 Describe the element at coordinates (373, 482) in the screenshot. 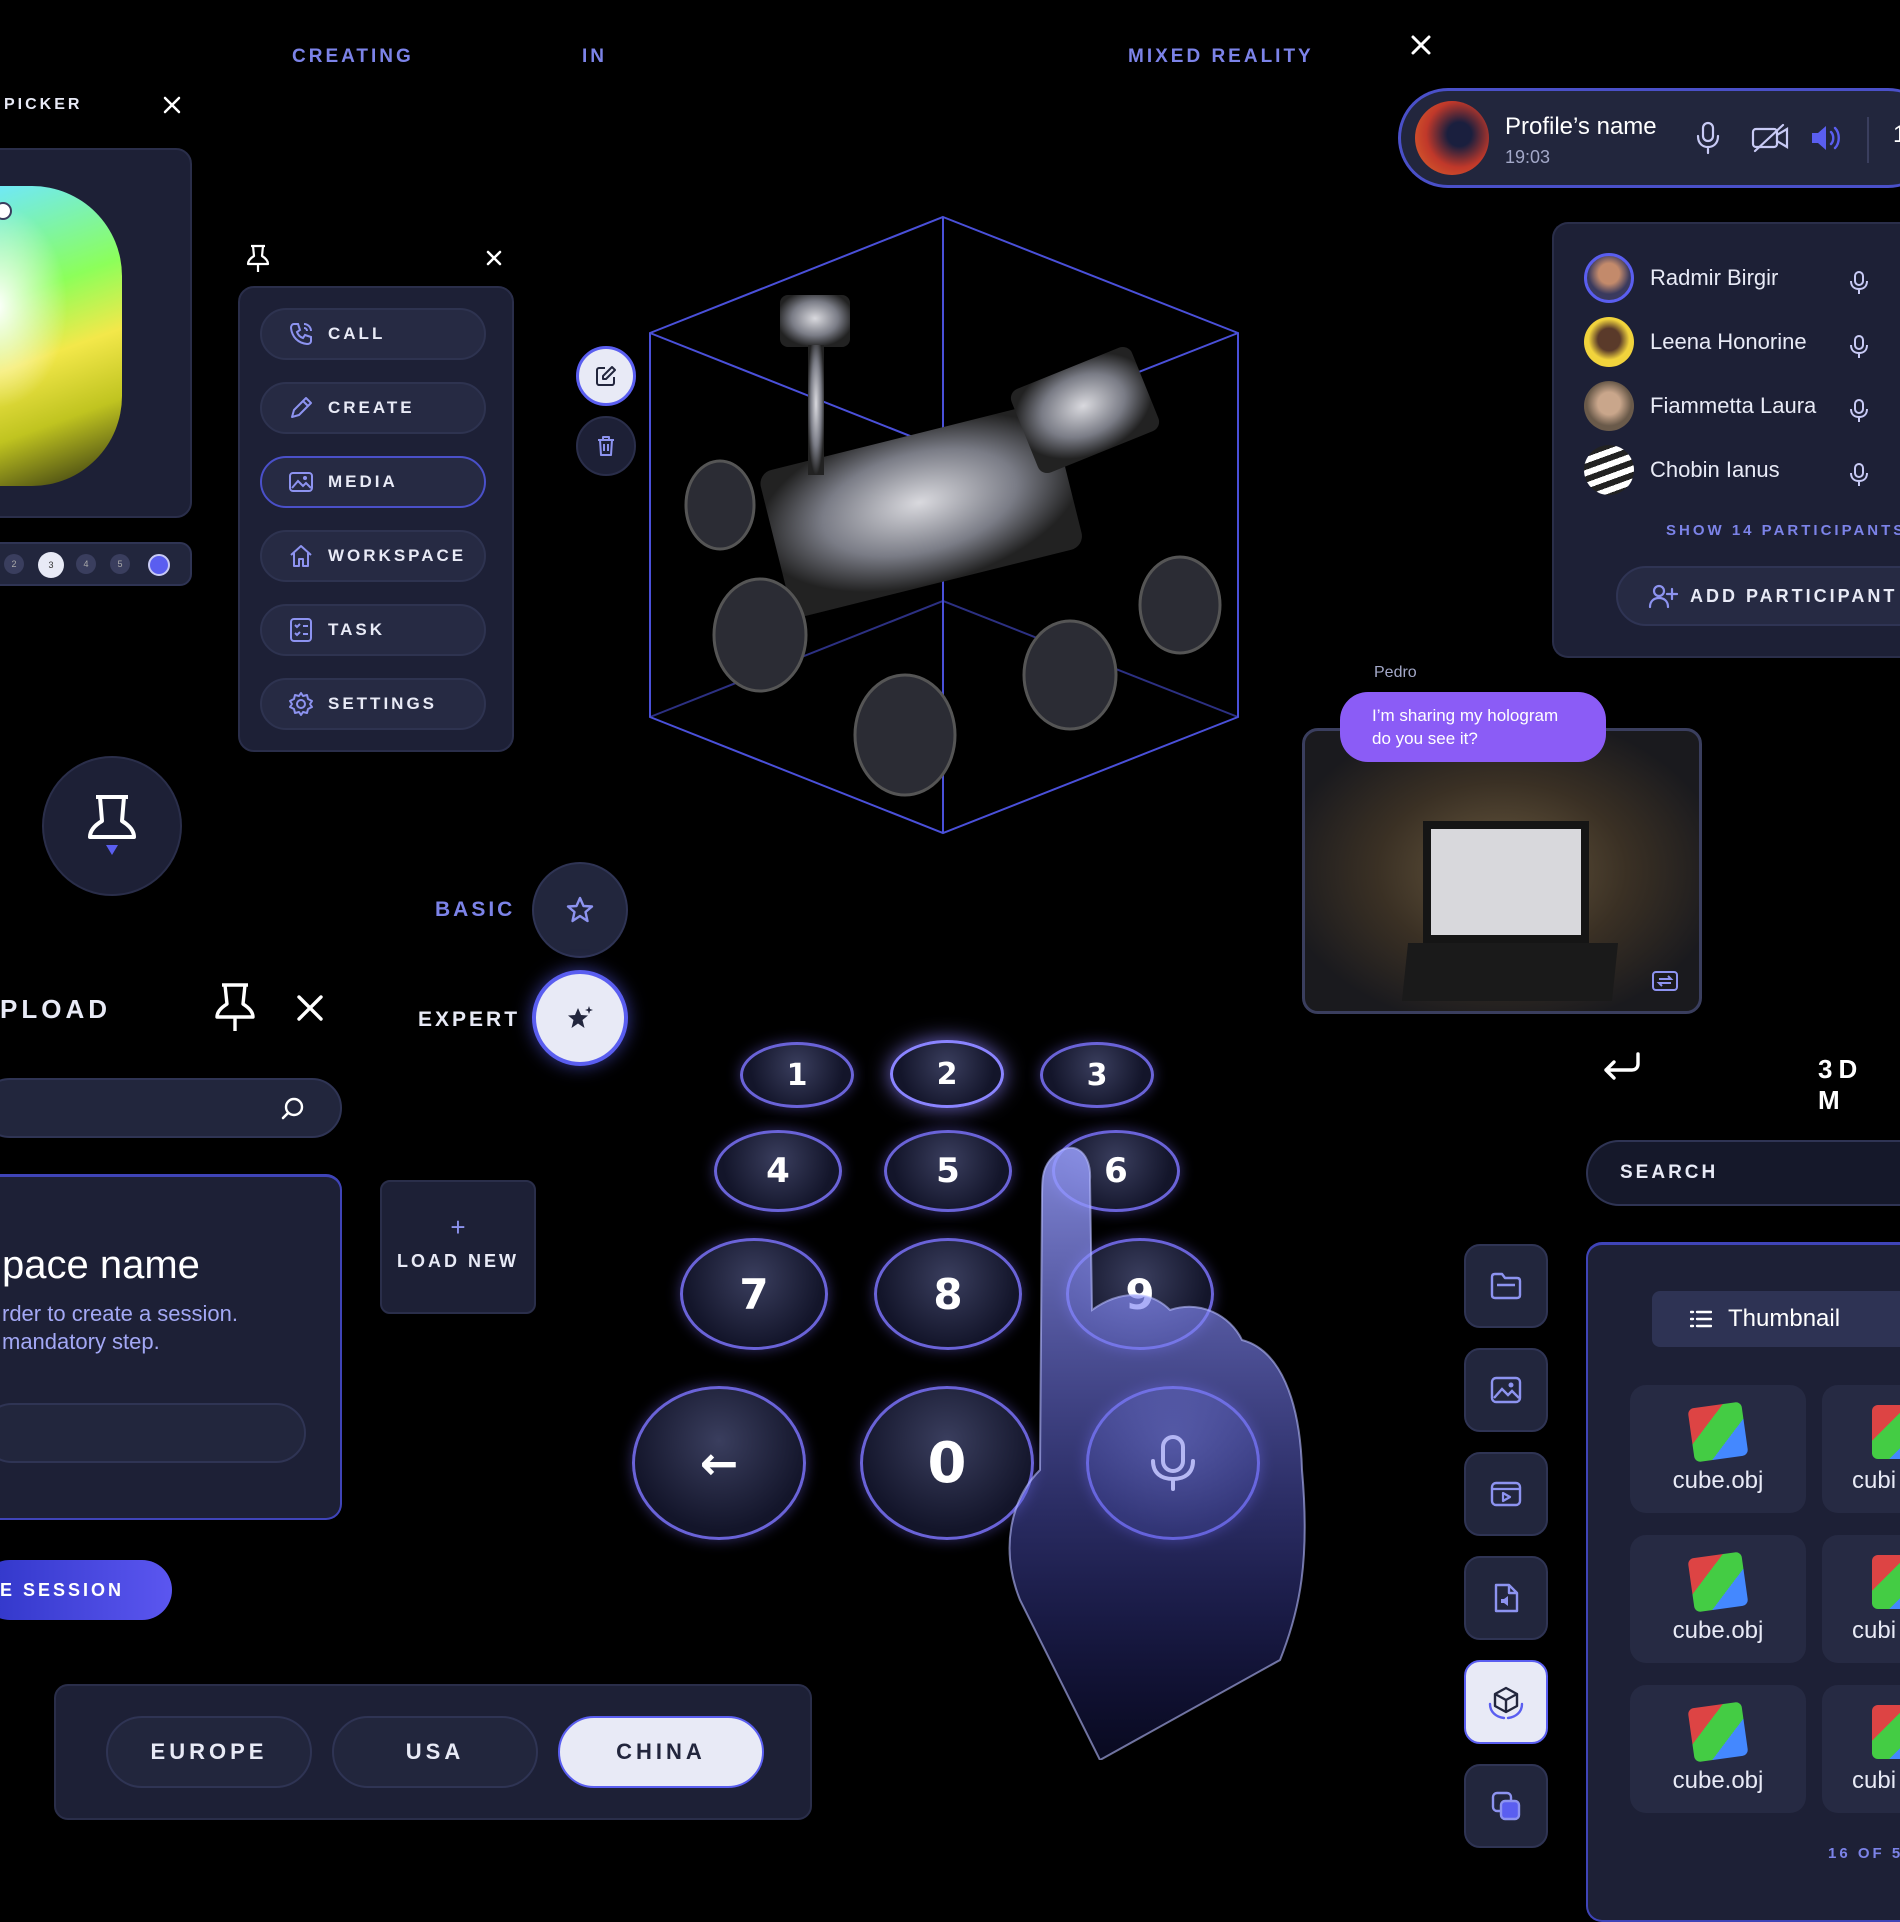

I see `menu-item-media: MEDIA` at that location.